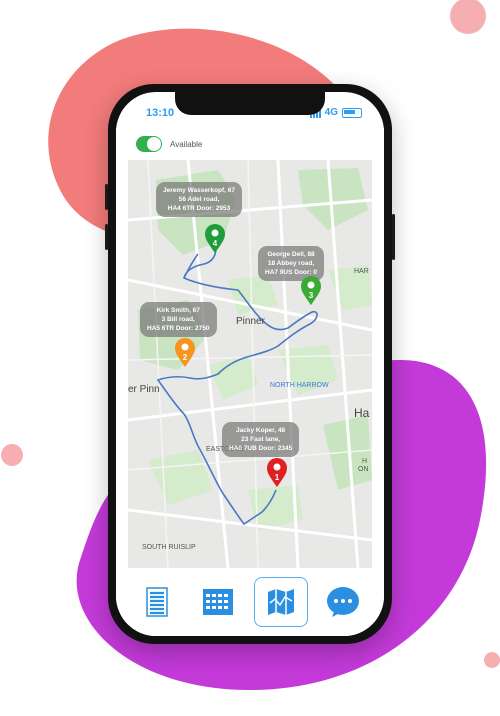 This screenshot has width=500, height=716. What do you see at coordinates (299, 385) in the screenshot?
I see `place-north-harrow: NORTH HARROW` at bounding box center [299, 385].